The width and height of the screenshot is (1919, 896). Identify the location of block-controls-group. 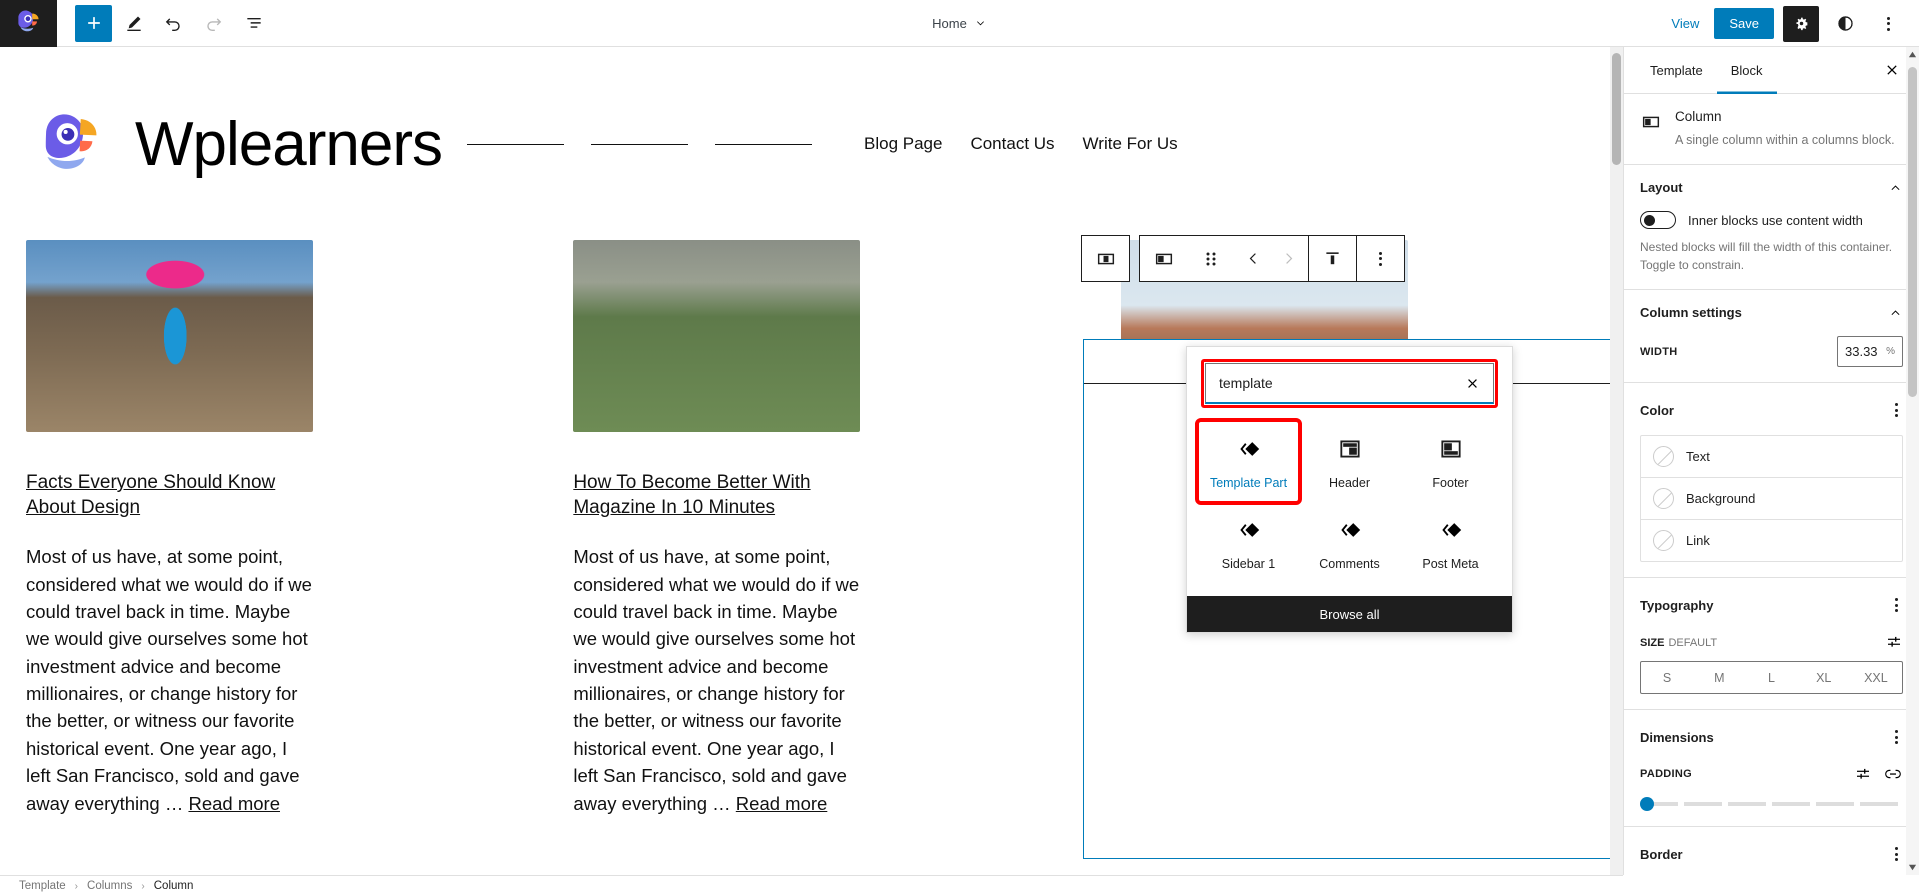
(1272, 258).